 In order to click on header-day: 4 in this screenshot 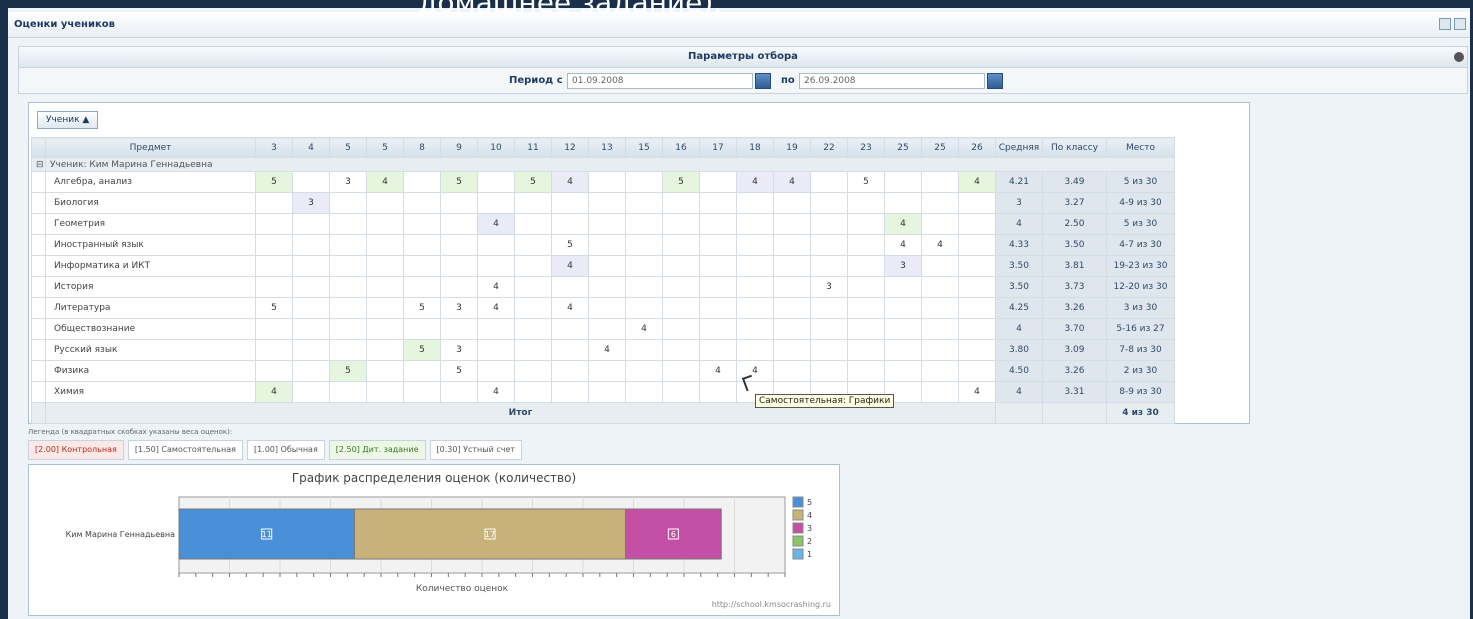, I will do `click(311, 147)`.